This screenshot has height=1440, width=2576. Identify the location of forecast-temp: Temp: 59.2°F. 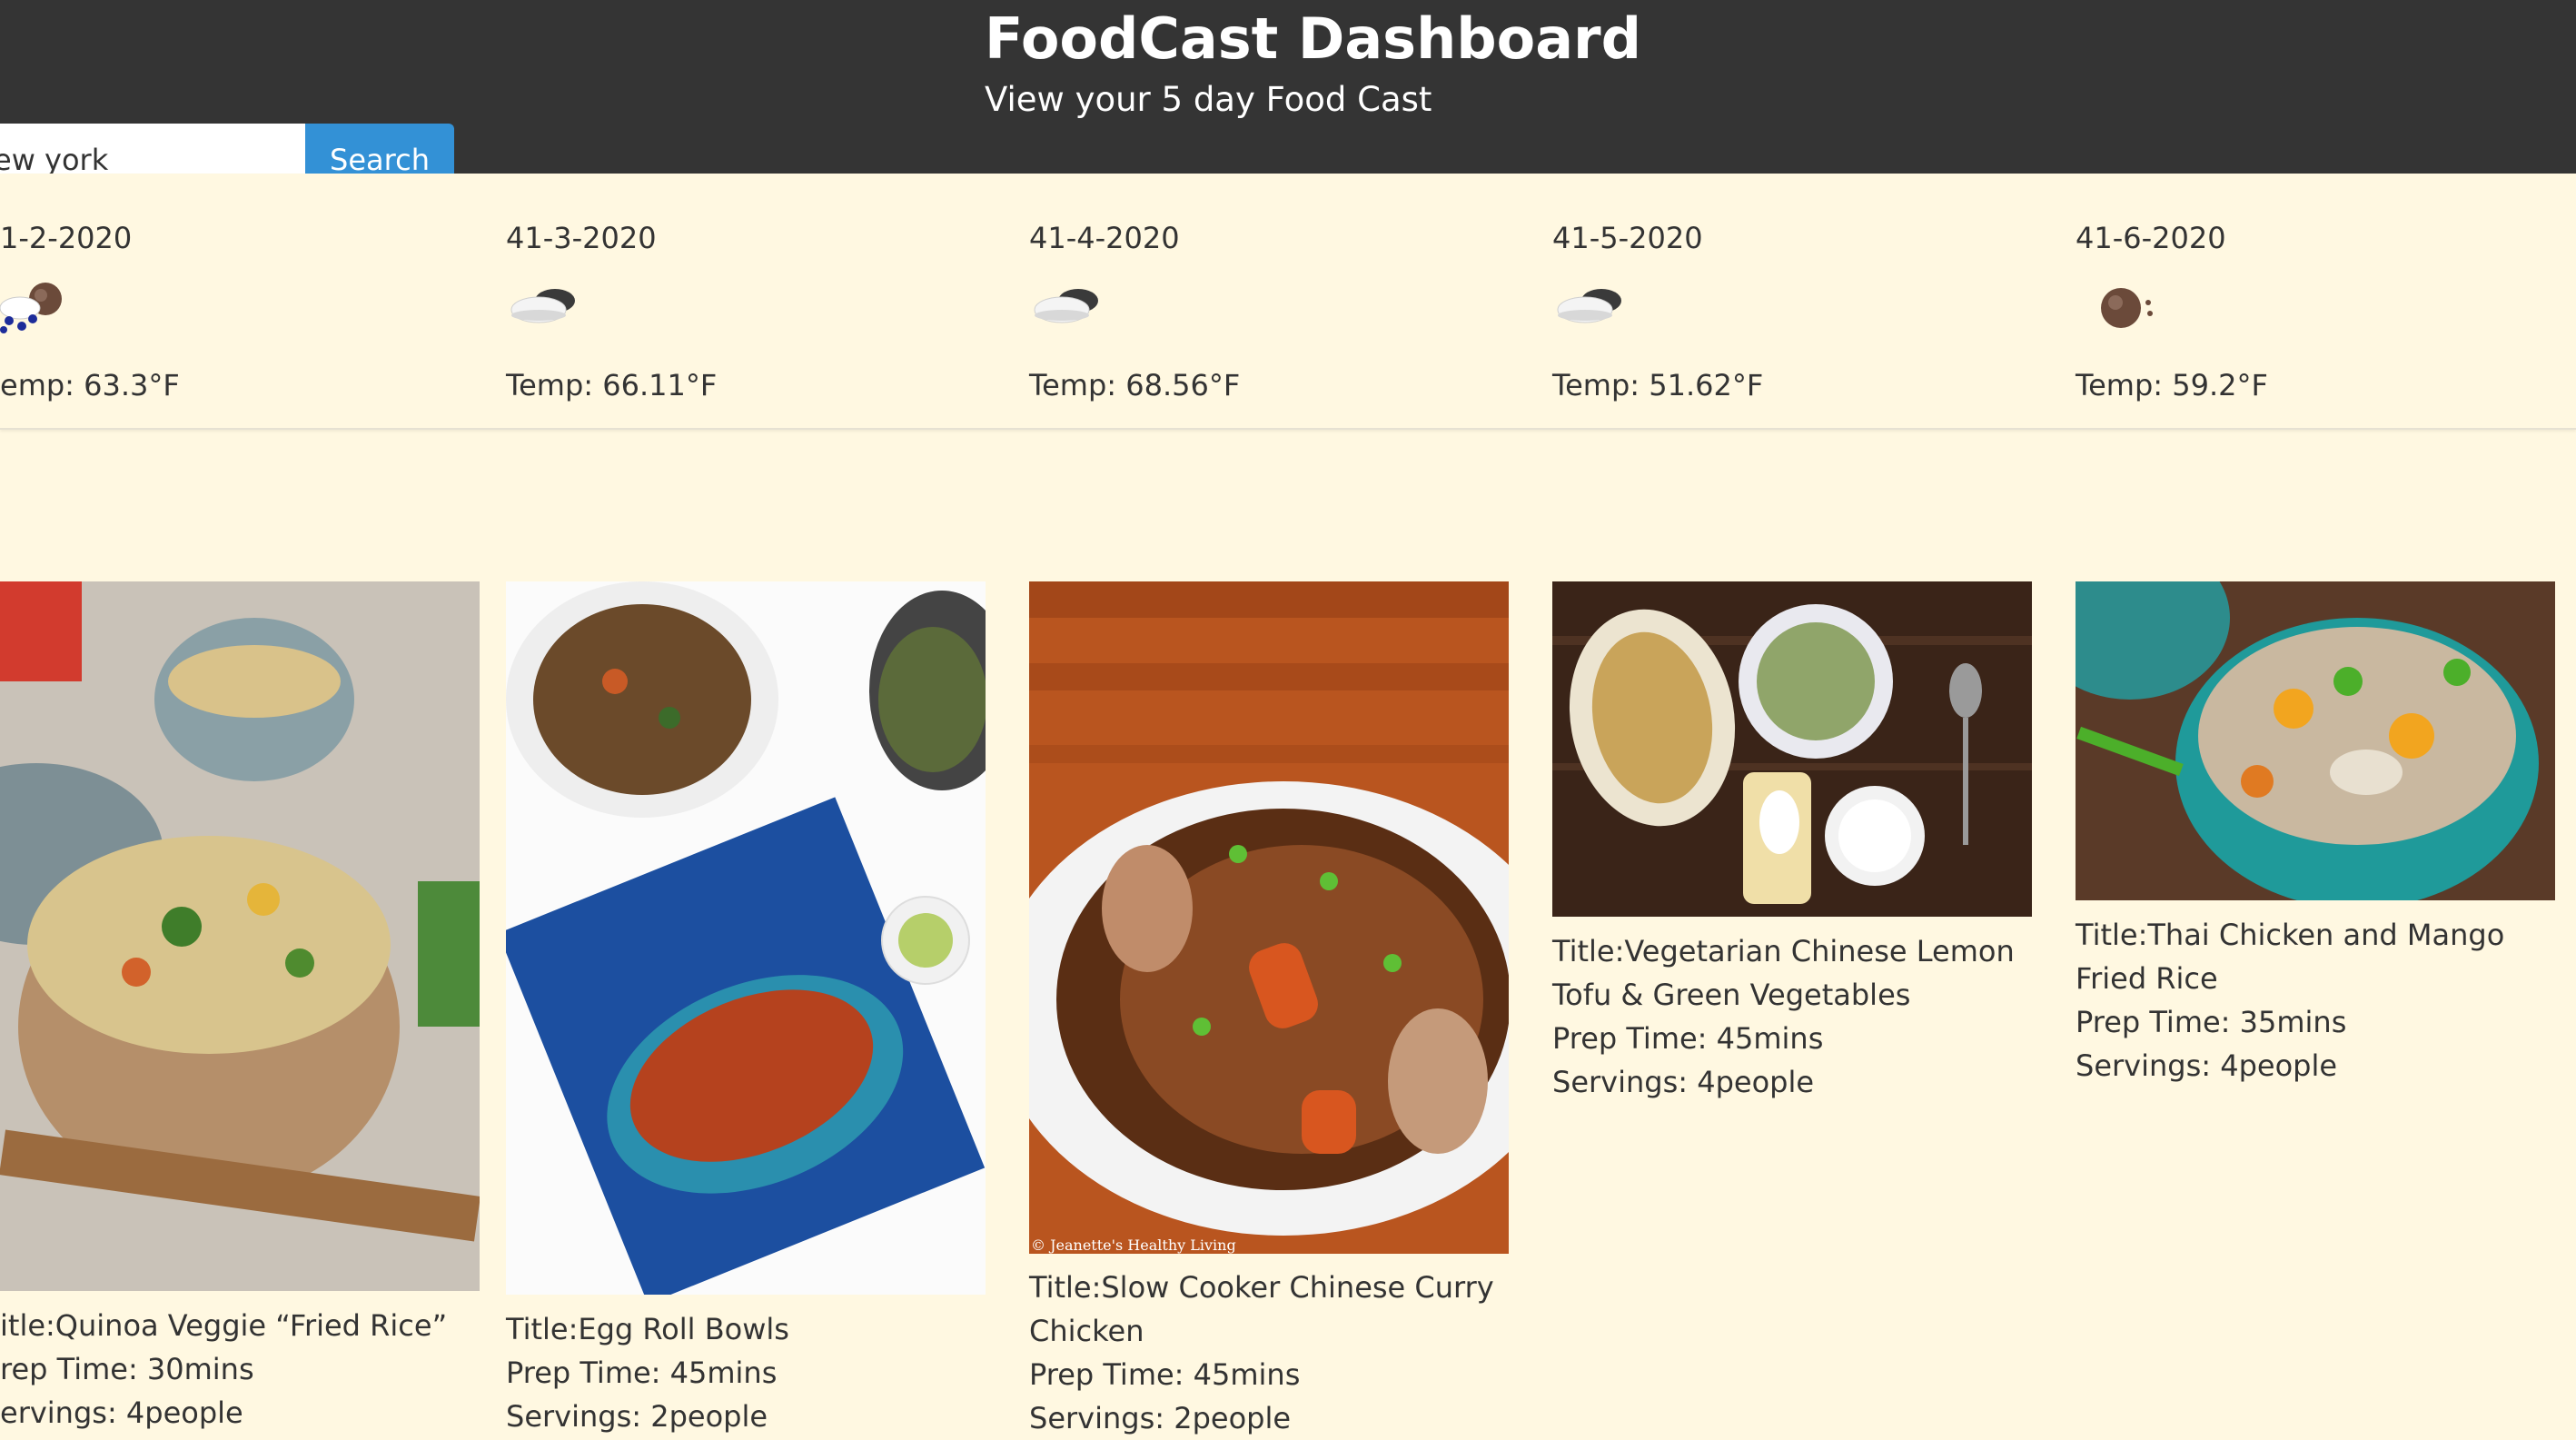
(2172, 385).